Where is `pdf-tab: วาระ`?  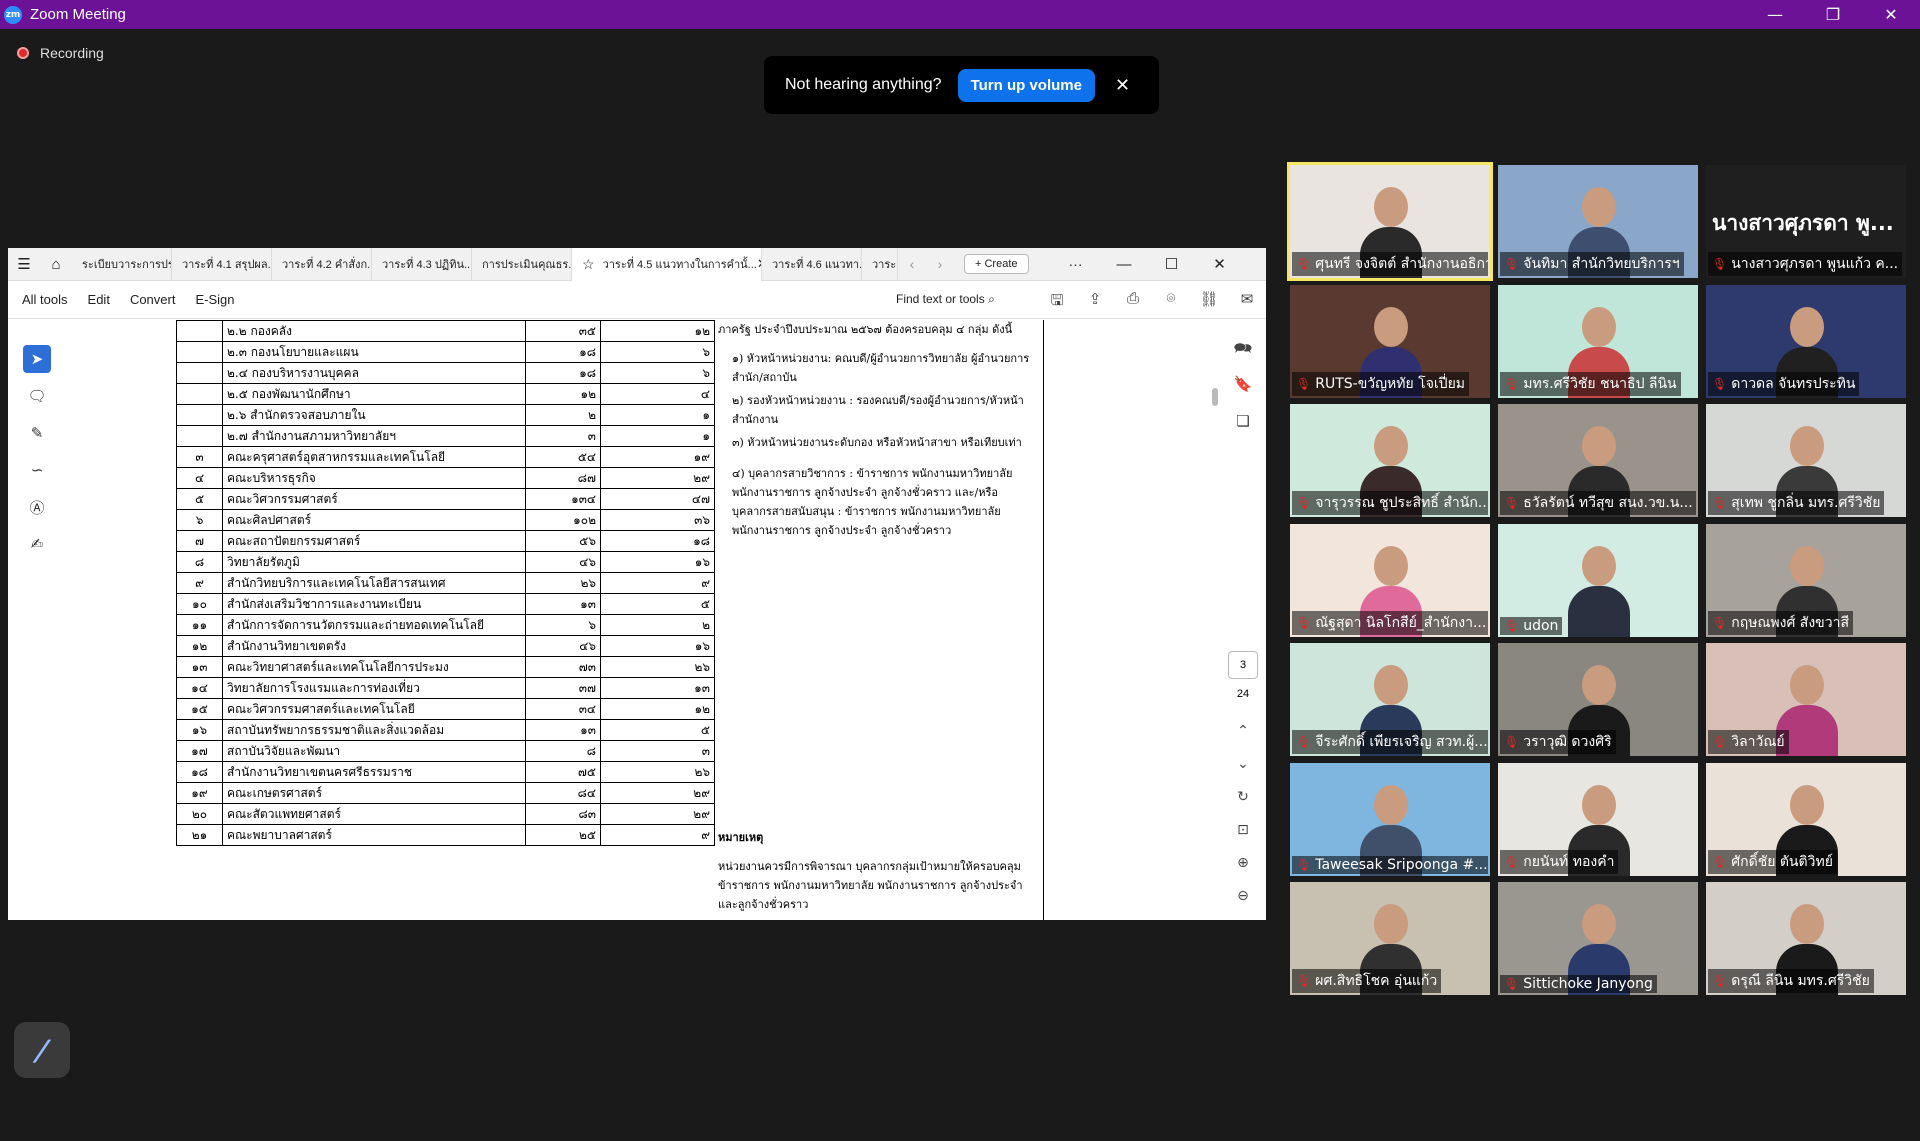
pdf-tab: วาระ is located at coordinates (880, 264).